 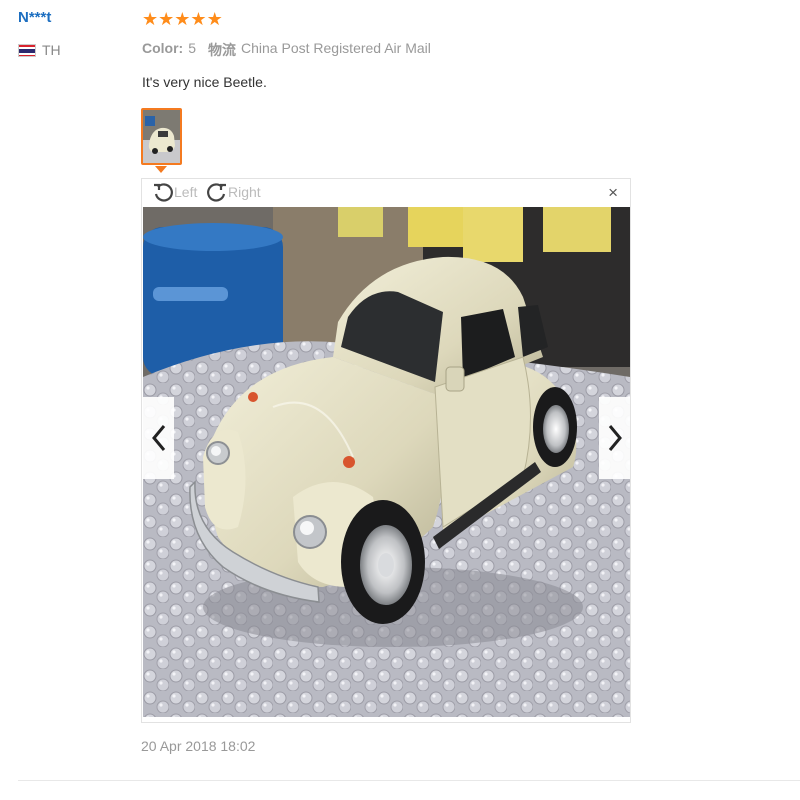 What do you see at coordinates (613, 192) in the screenshot?
I see `close-viewer-button: ×` at bounding box center [613, 192].